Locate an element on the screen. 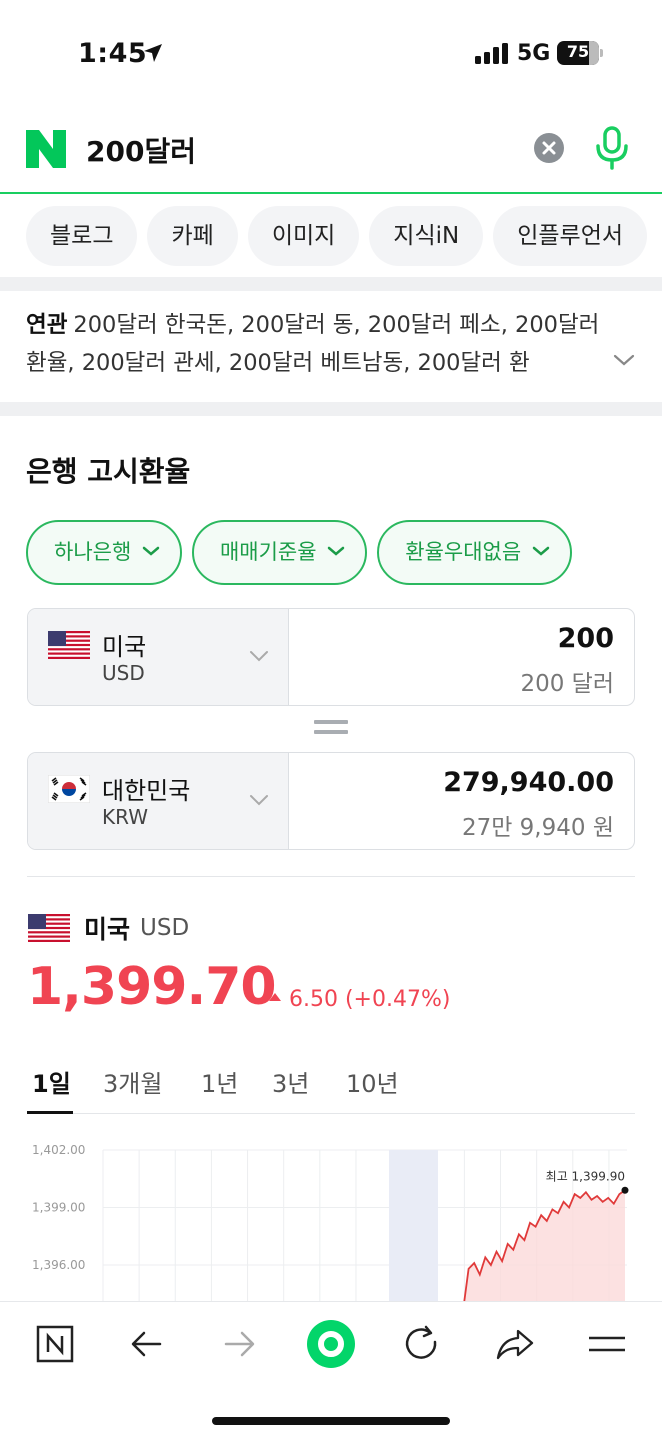 The image size is (662, 1440). preference-select-button: 환율우대없음 is located at coordinates (474, 552).